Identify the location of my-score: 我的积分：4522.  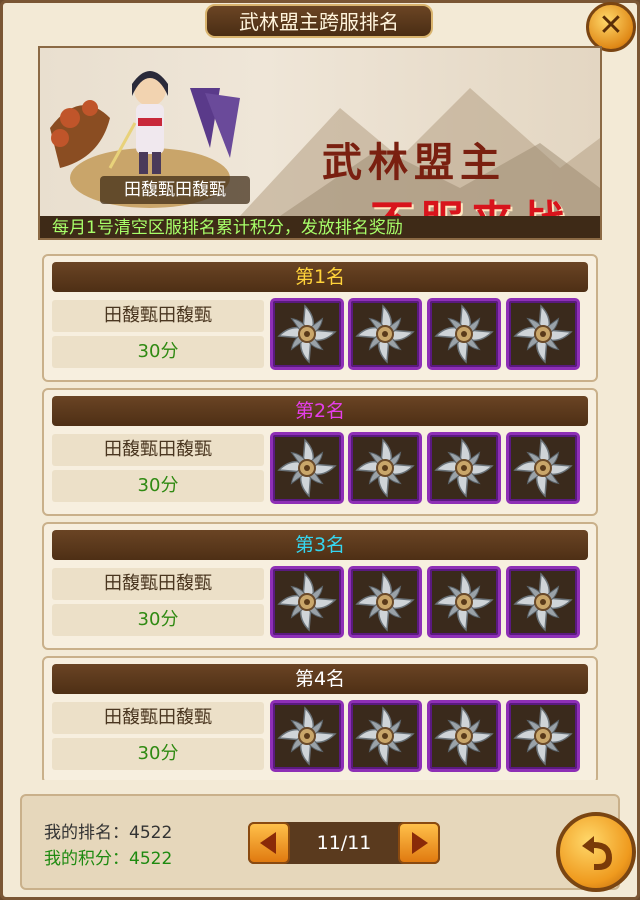
(108, 859).